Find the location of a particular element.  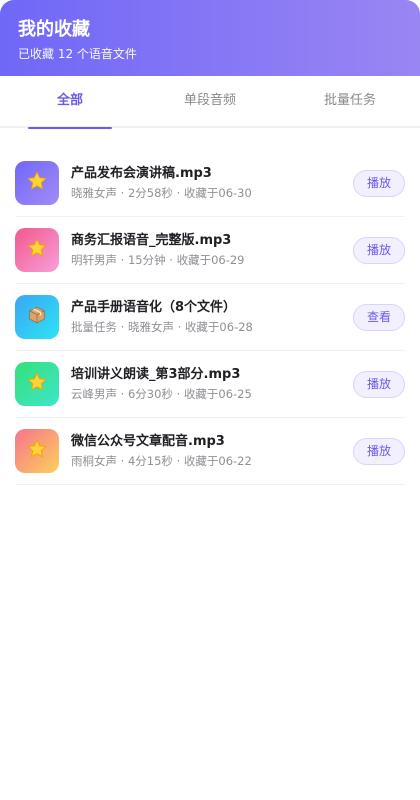

item-info: 晓雅女声 · 2分58秒 · 收藏于06-30 is located at coordinates (161, 193).